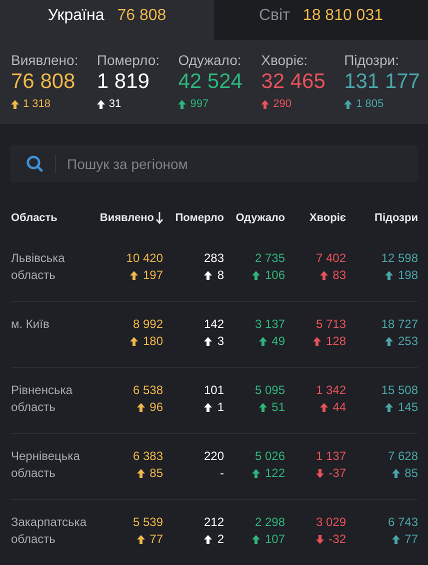 The height and width of the screenshot is (565, 428). What do you see at coordinates (37, 104) in the screenshot?
I see `stat-delta: 1 318` at bounding box center [37, 104].